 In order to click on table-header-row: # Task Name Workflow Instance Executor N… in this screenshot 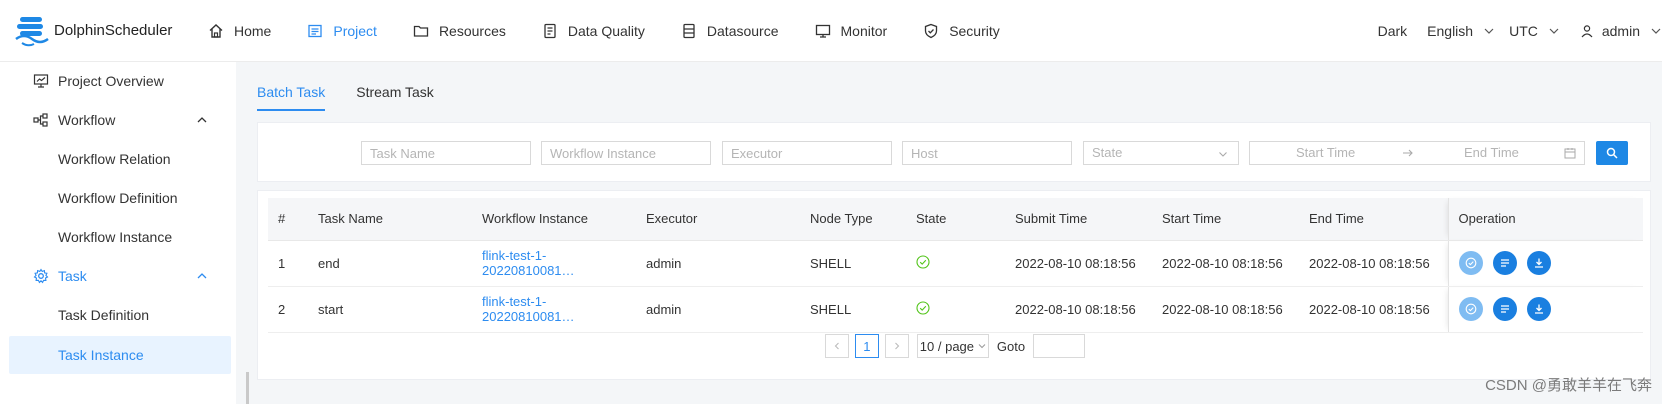, I will do `click(955, 219)`.